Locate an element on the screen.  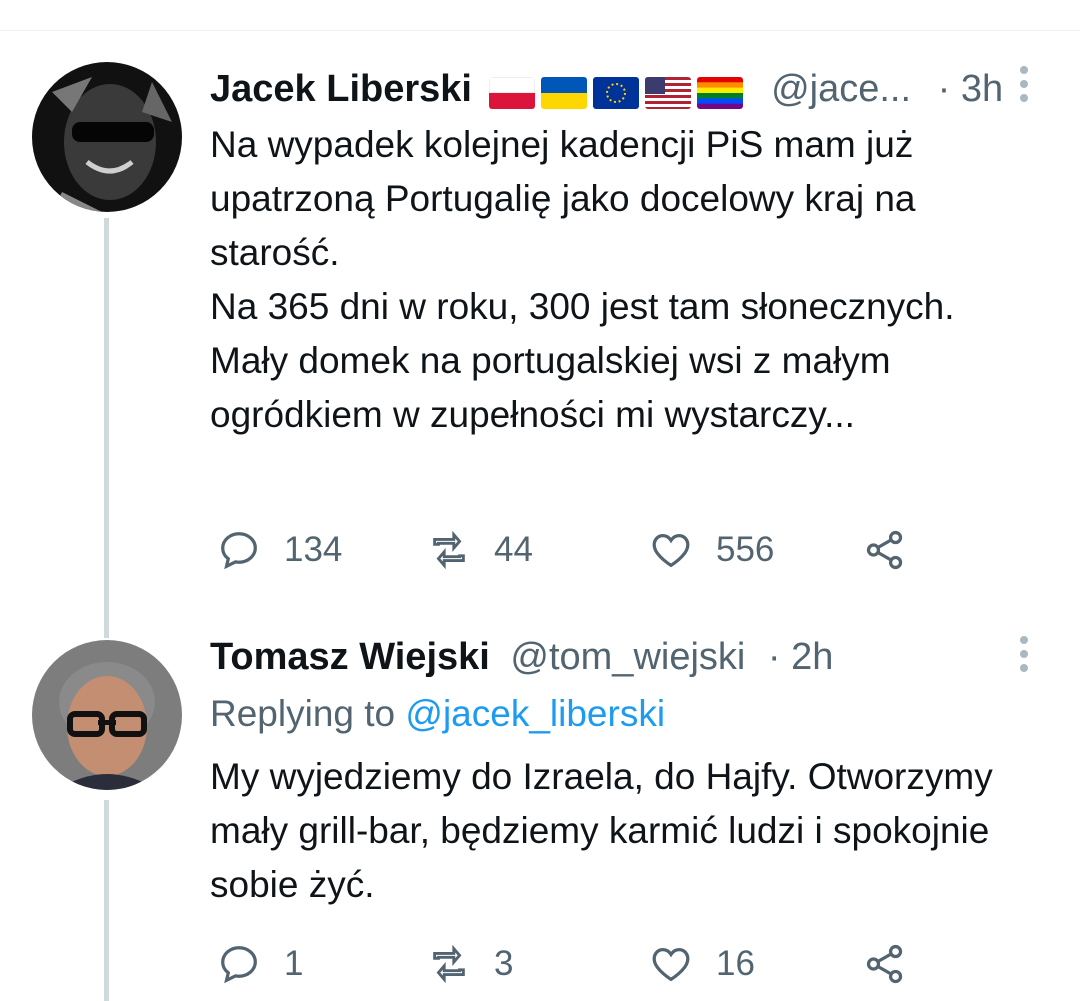
tweet1-flags is located at coordinates (618, 91).